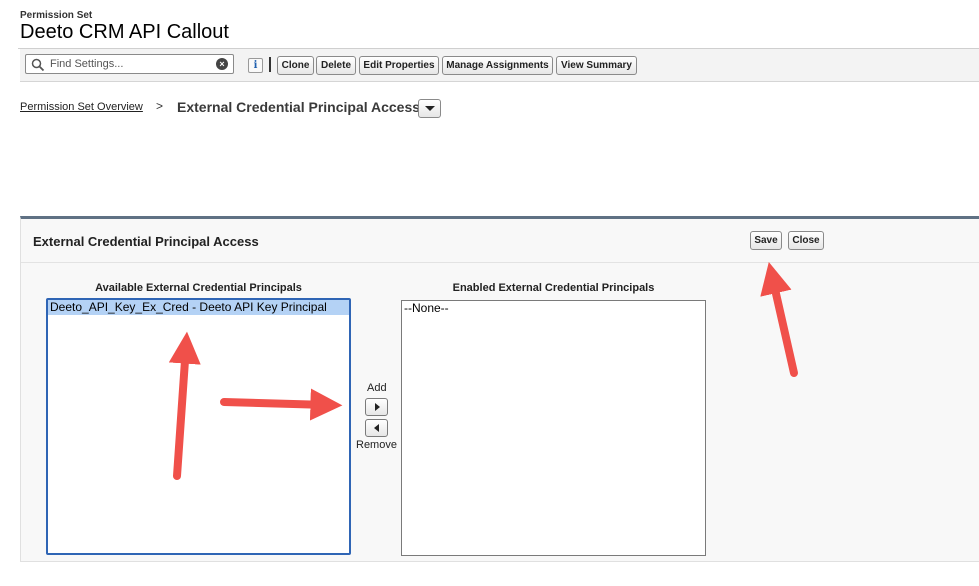  I want to click on view-summary-button: View Summary, so click(596, 65).